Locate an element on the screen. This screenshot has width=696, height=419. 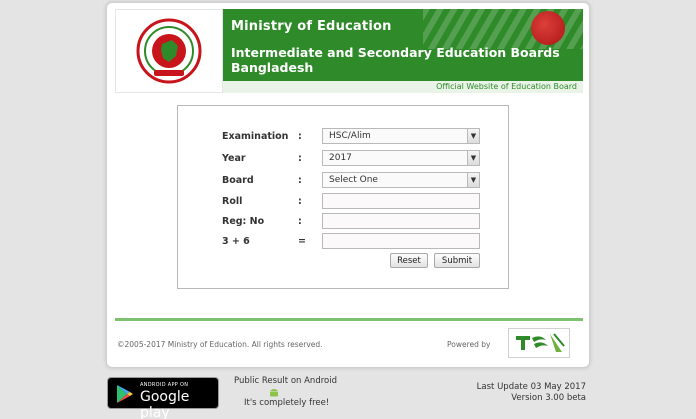
equals: = is located at coordinates (302, 241).